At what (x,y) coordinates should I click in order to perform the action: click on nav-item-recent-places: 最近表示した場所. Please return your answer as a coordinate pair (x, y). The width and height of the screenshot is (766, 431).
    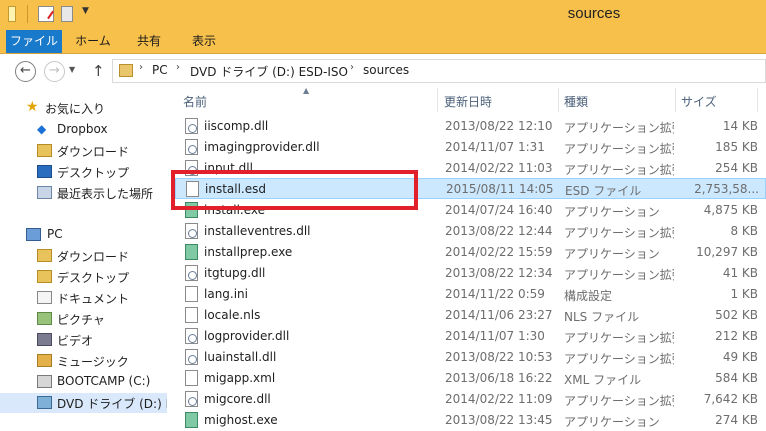
    Looking at the image, I should click on (83, 193).